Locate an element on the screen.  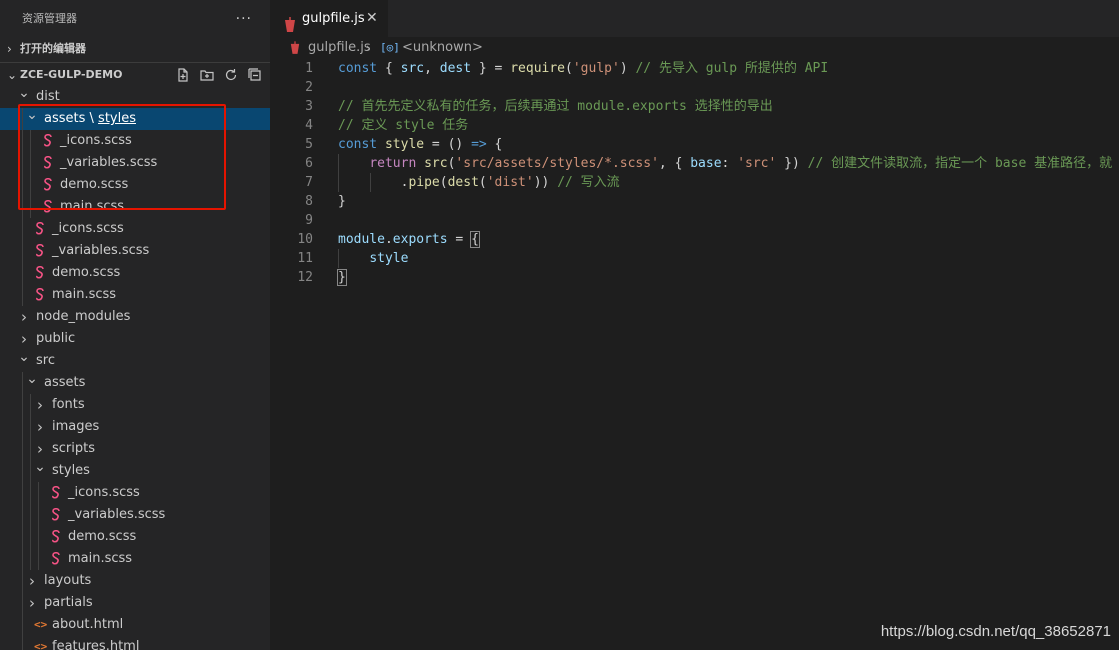
tree-file: <> about.html is located at coordinates (135, 625).